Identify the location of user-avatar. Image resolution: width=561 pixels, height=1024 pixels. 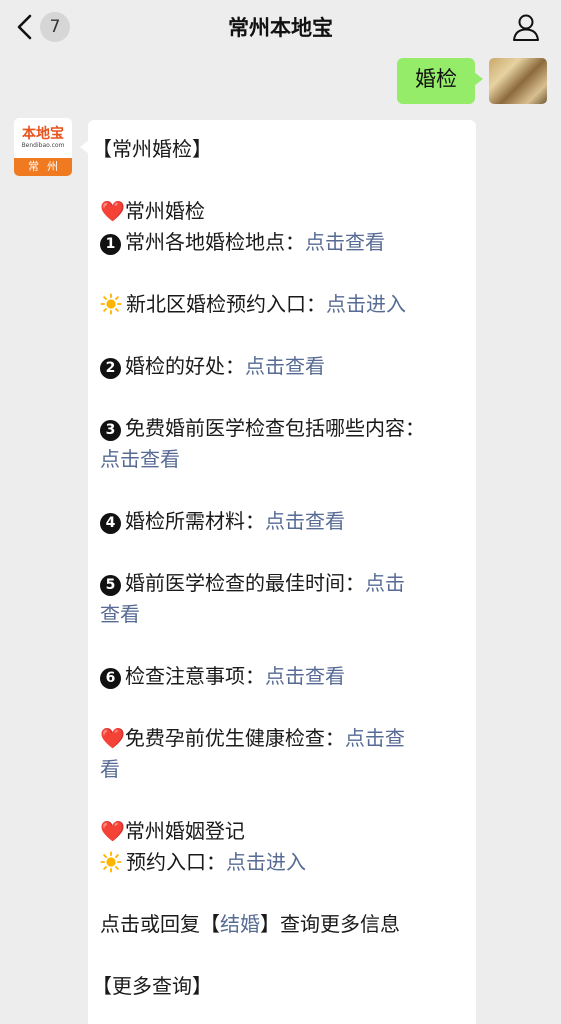
(518, 81).